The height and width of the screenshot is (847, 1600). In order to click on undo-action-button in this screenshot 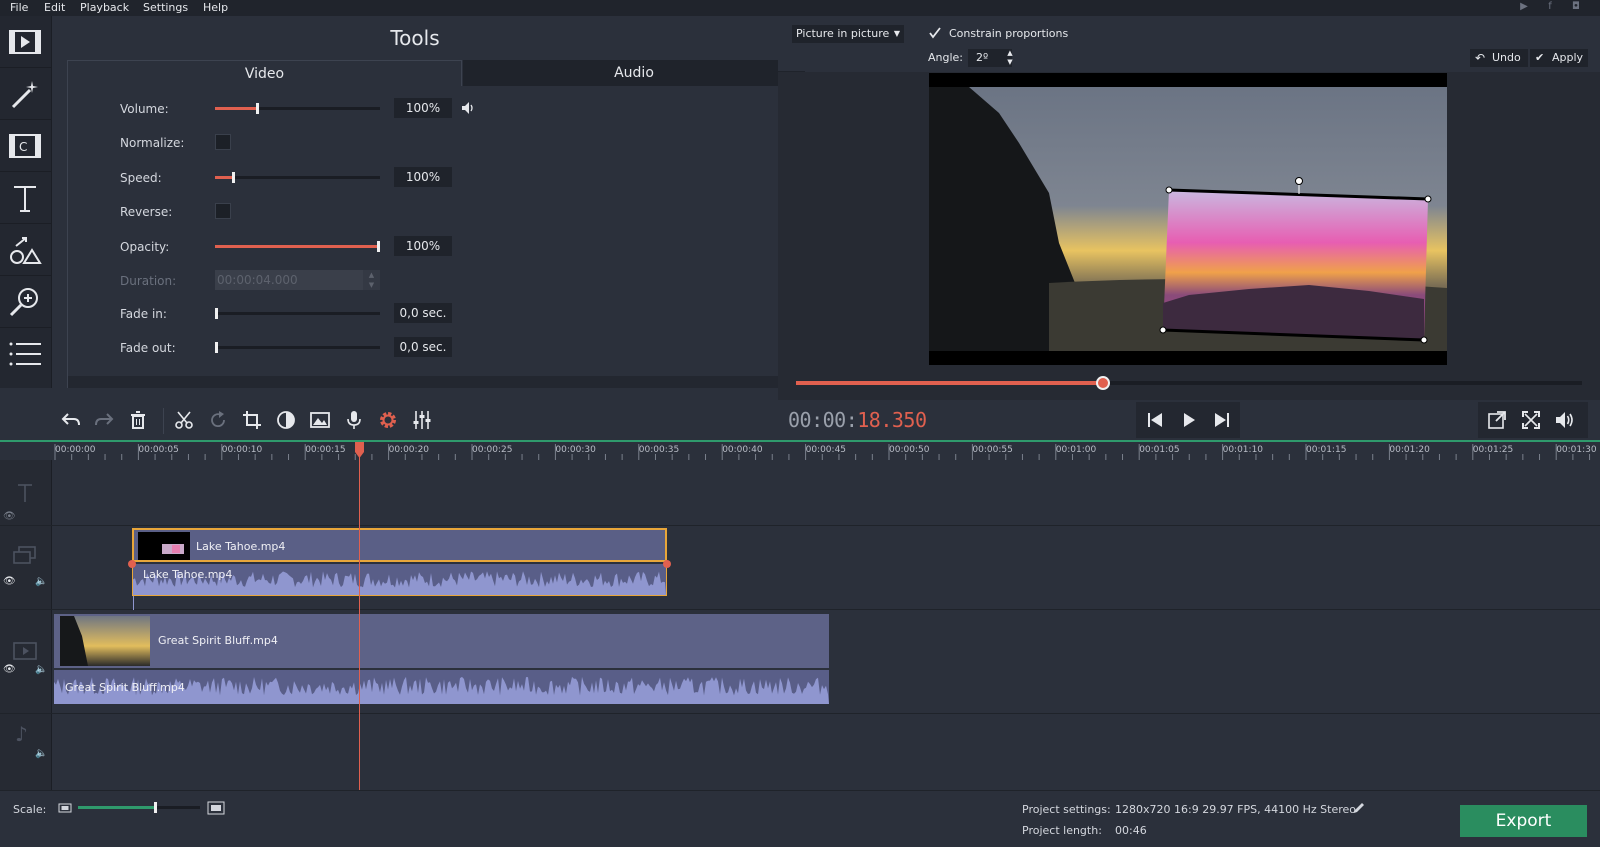, I will do `click(71, 420)`.